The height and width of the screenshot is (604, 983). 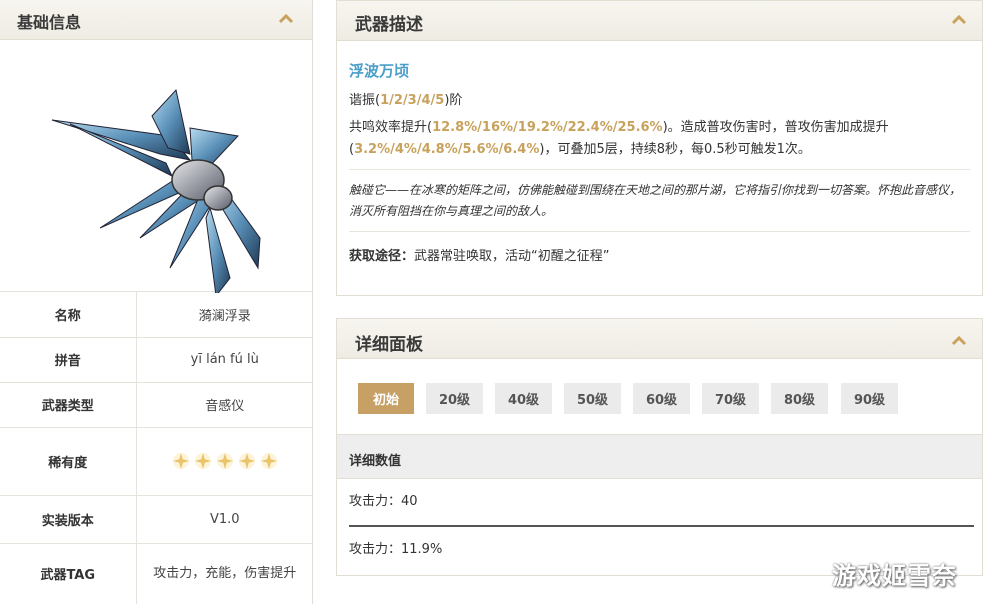 I want to click on description-header: 武器描述, so click(x=659, y=21).